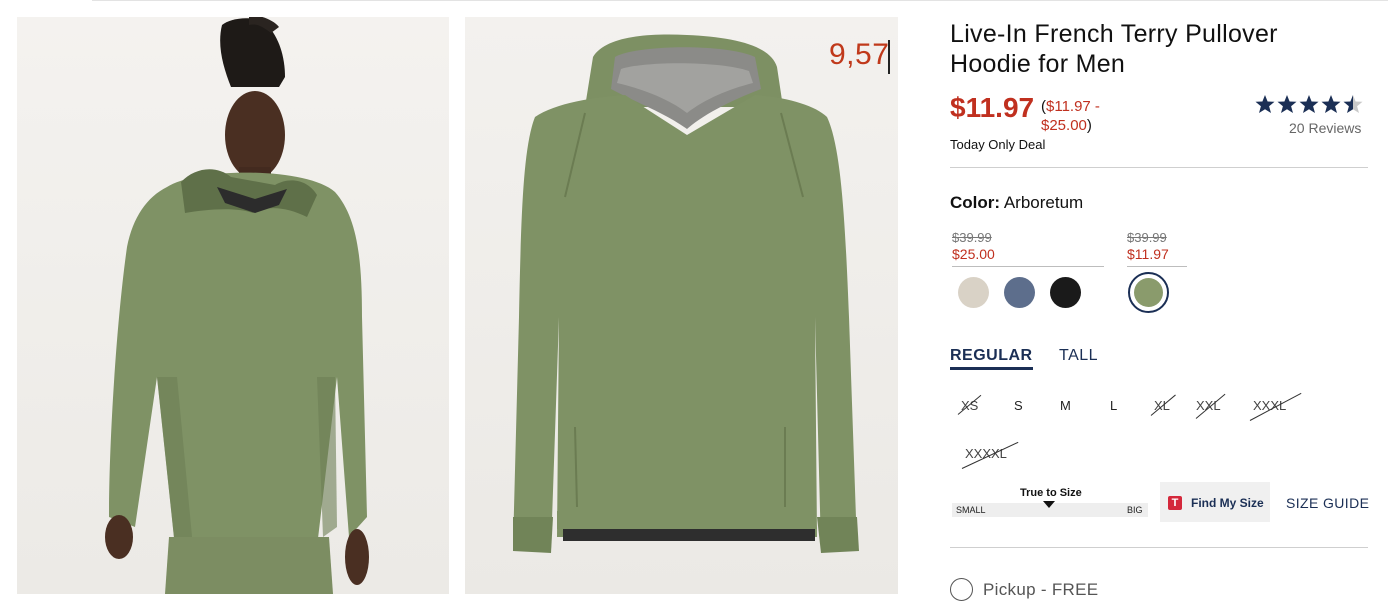 This screenshot has width=1388, height=601. I want to click on text-caret, so click(889, 57).